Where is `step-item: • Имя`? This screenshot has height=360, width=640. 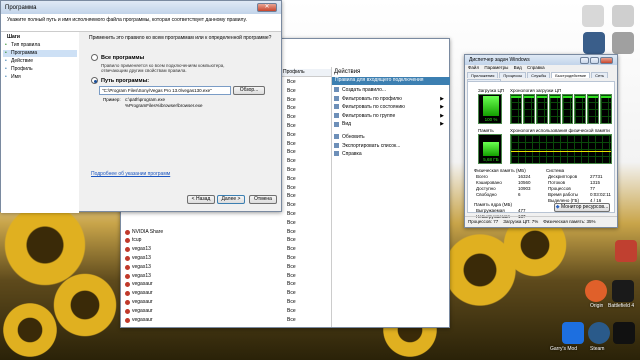 step-item: • Имя is located at coordinates (40, 77).